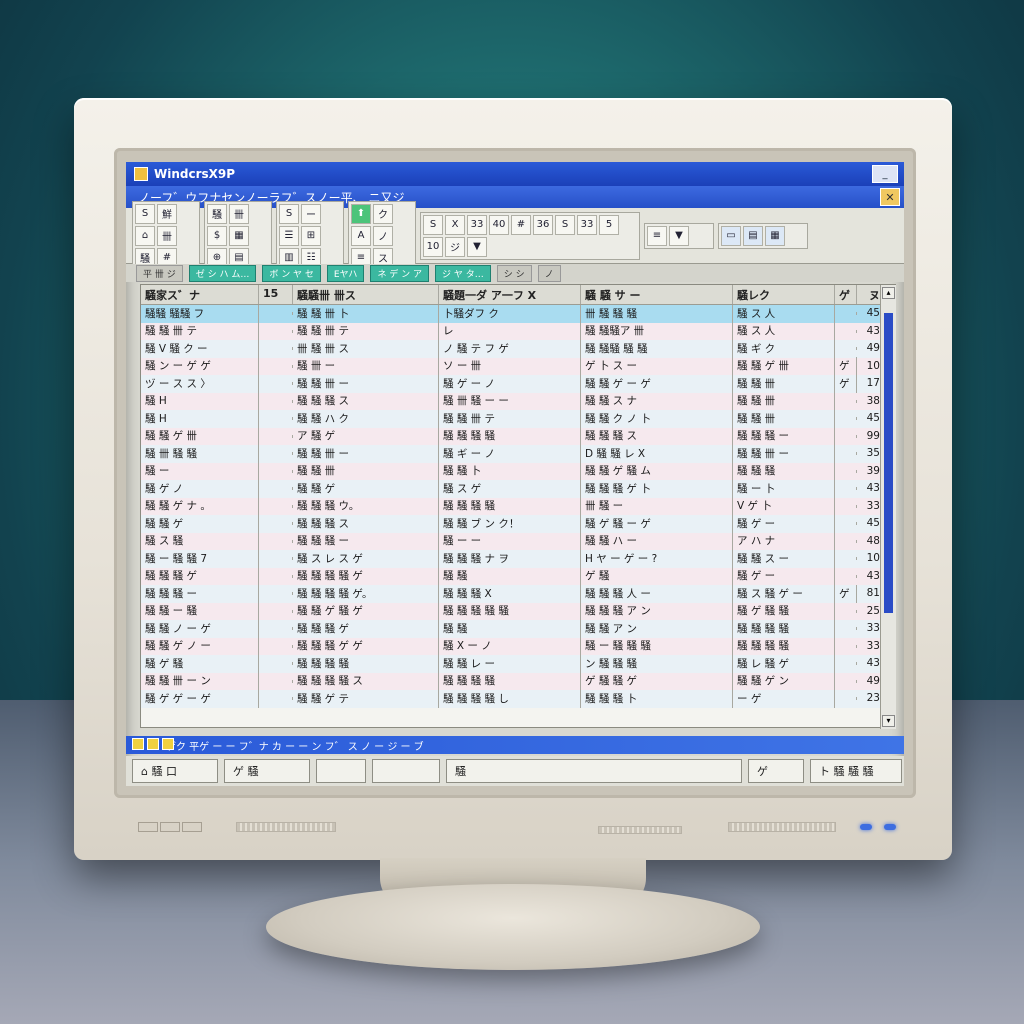 The height and width of the screenshot is (1024, 1024). What do you see at coordinates (510, 366) in the screenshot?
I see `table-cell: ソ ー 卌` at bounding box center [510, 366].